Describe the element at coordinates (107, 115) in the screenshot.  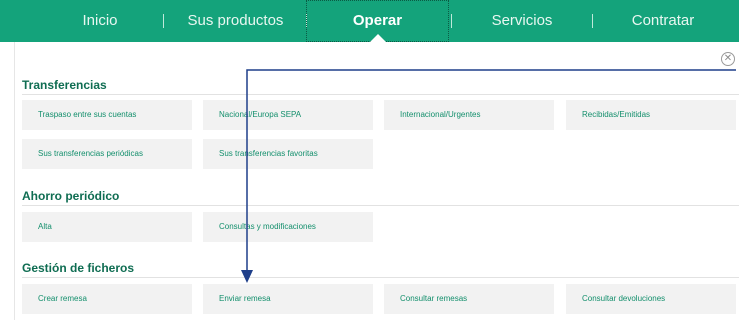
I see `menu-item-traspaso: Traspaso entre sus cuentas` at that location.